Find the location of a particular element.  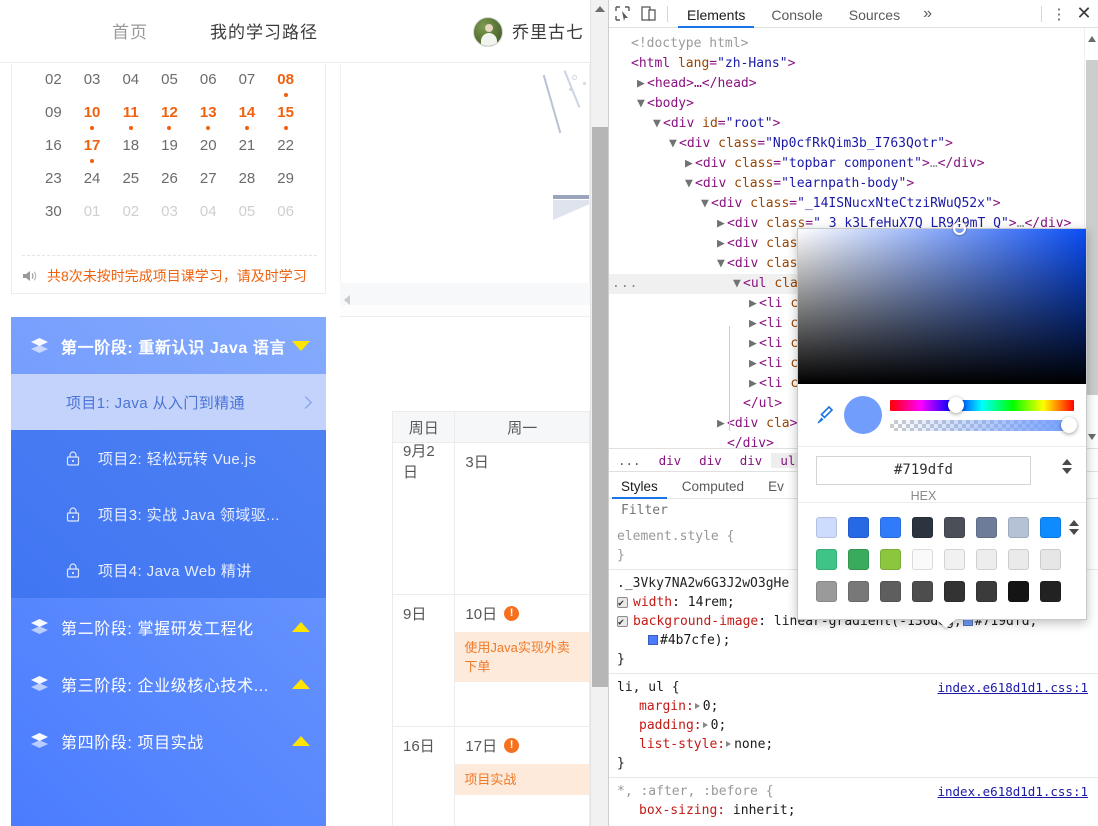

chevron-down-icon is located at coordinates (301, 345).